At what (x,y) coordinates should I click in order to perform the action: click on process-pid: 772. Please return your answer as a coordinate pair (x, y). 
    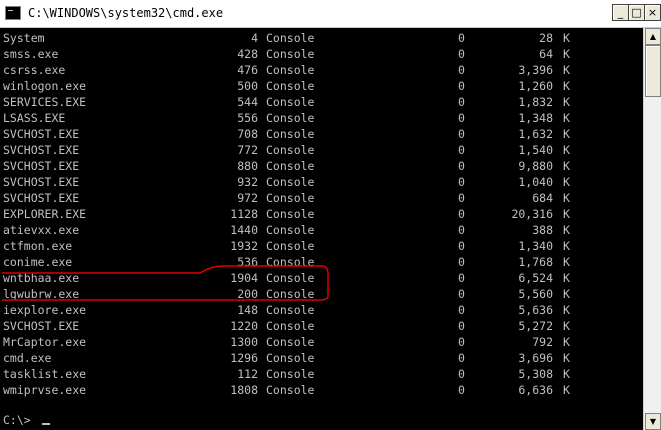
    Looking at the image, I should click on (247, 150).